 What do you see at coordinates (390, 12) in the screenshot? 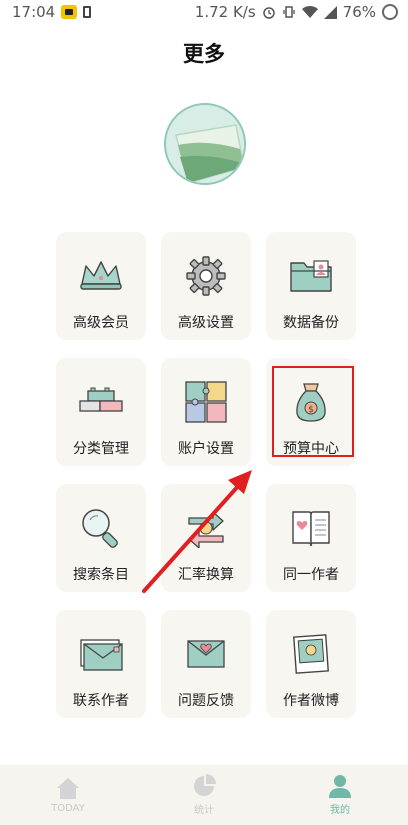
I see `battery-icon` at bounding box center [390, 12].